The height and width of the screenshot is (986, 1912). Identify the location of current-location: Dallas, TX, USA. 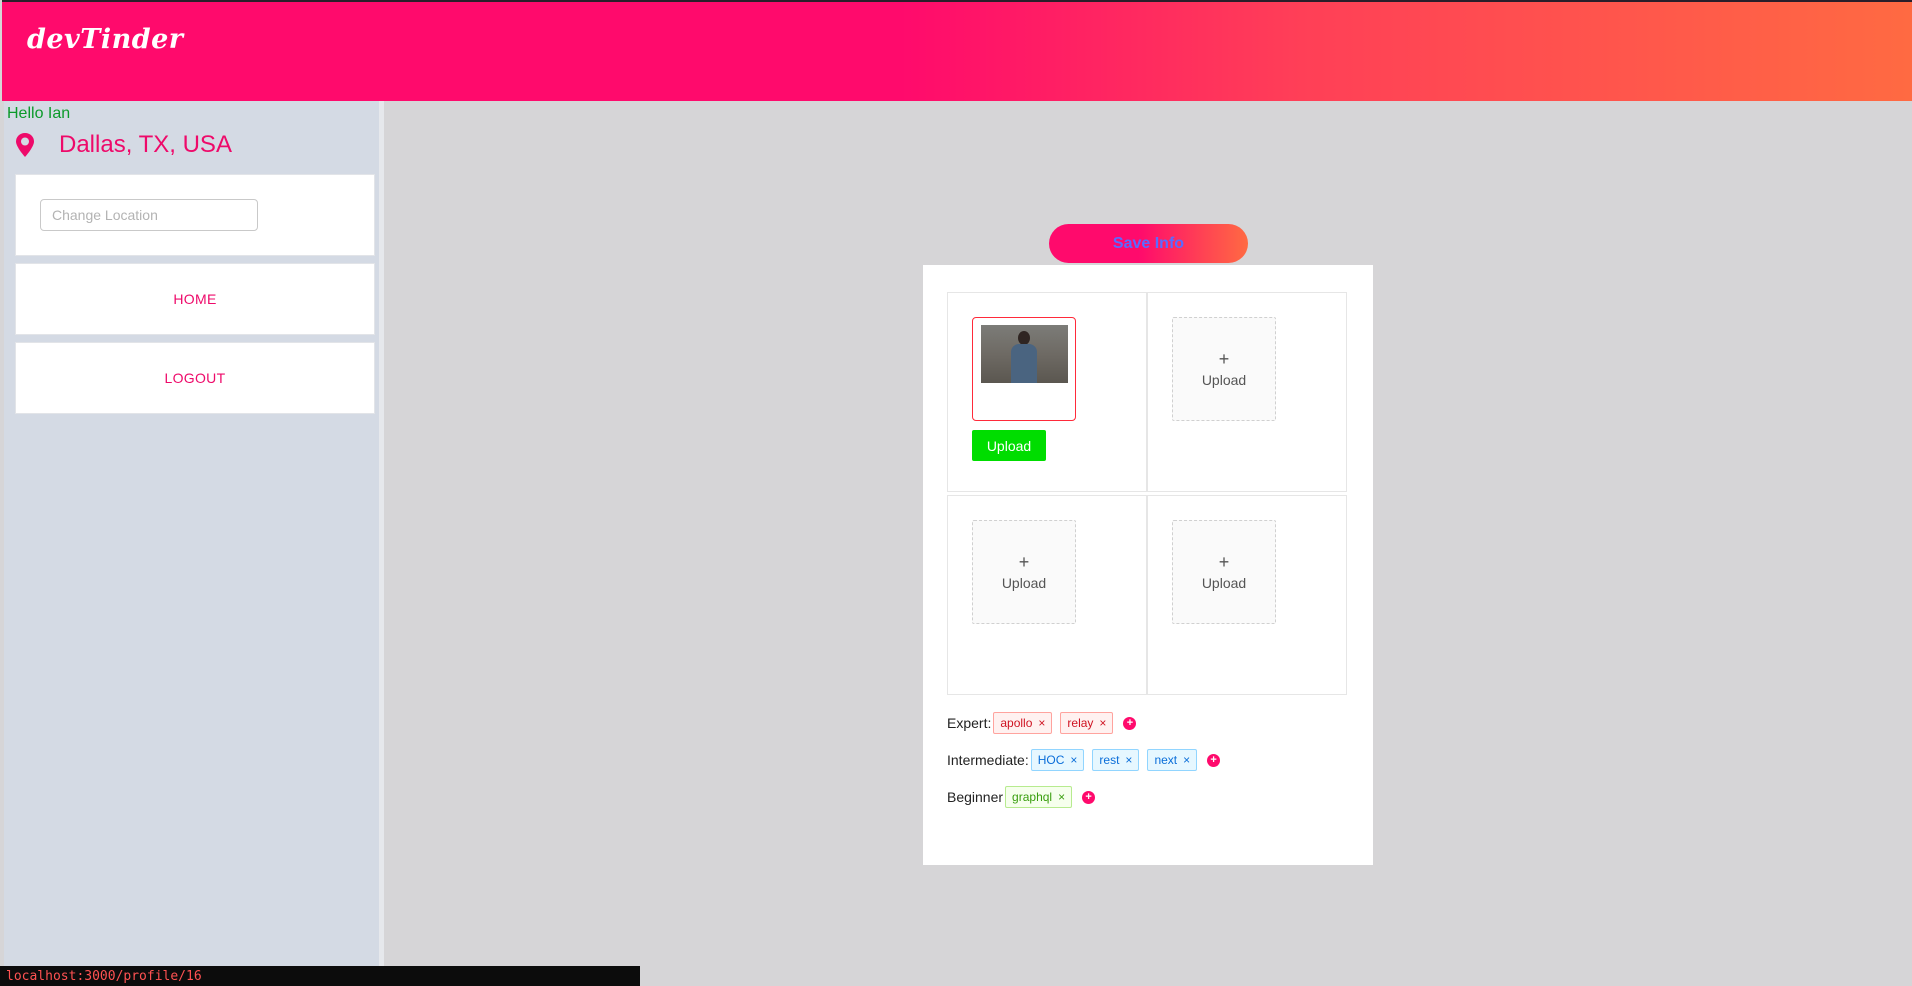
(122, 145).